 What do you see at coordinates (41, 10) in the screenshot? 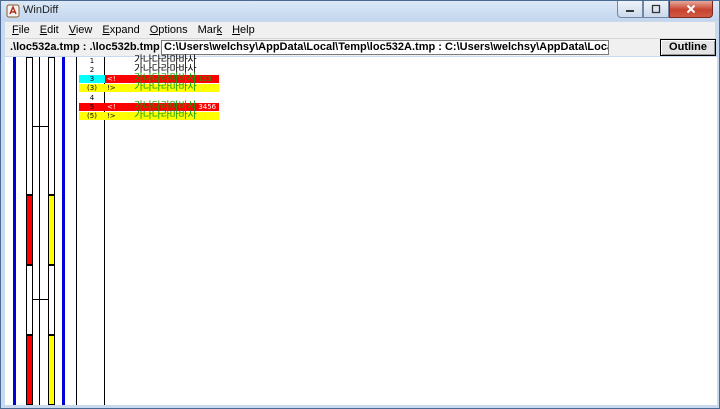
I see `window-title: WinDiff` at bounding box center [41, 10].